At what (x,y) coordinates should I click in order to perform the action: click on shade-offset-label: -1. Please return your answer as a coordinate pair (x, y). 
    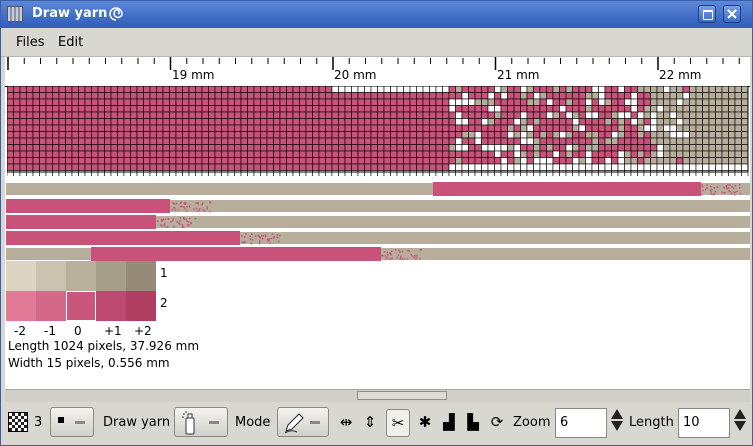
    Looking at the image, I should click on (50, 331).